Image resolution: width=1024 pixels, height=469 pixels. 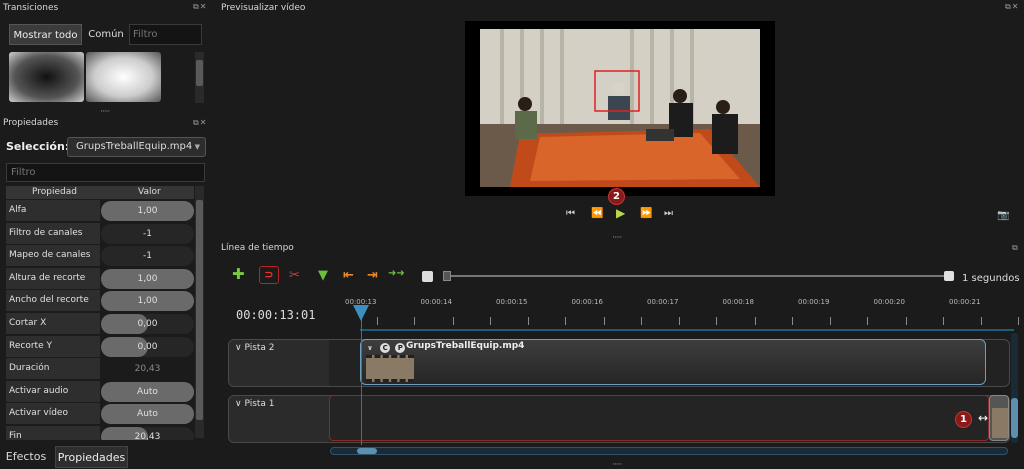 I want to click on preview-title: Previsualizar vídeo, so click(x=263, y=8).